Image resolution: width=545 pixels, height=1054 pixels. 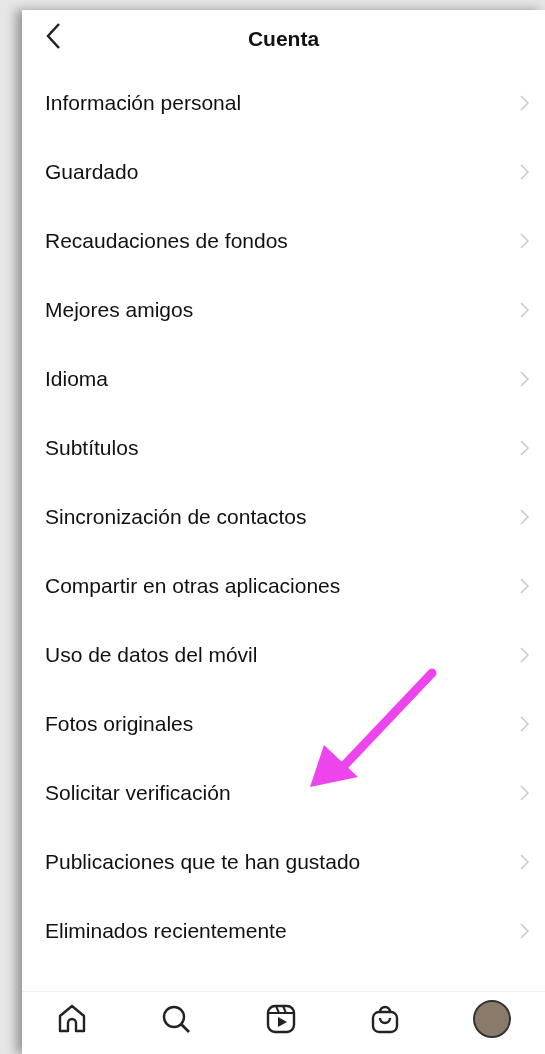 I want to click on menu-item: Recaudaciones de fondos, so click(x=283, y=240).